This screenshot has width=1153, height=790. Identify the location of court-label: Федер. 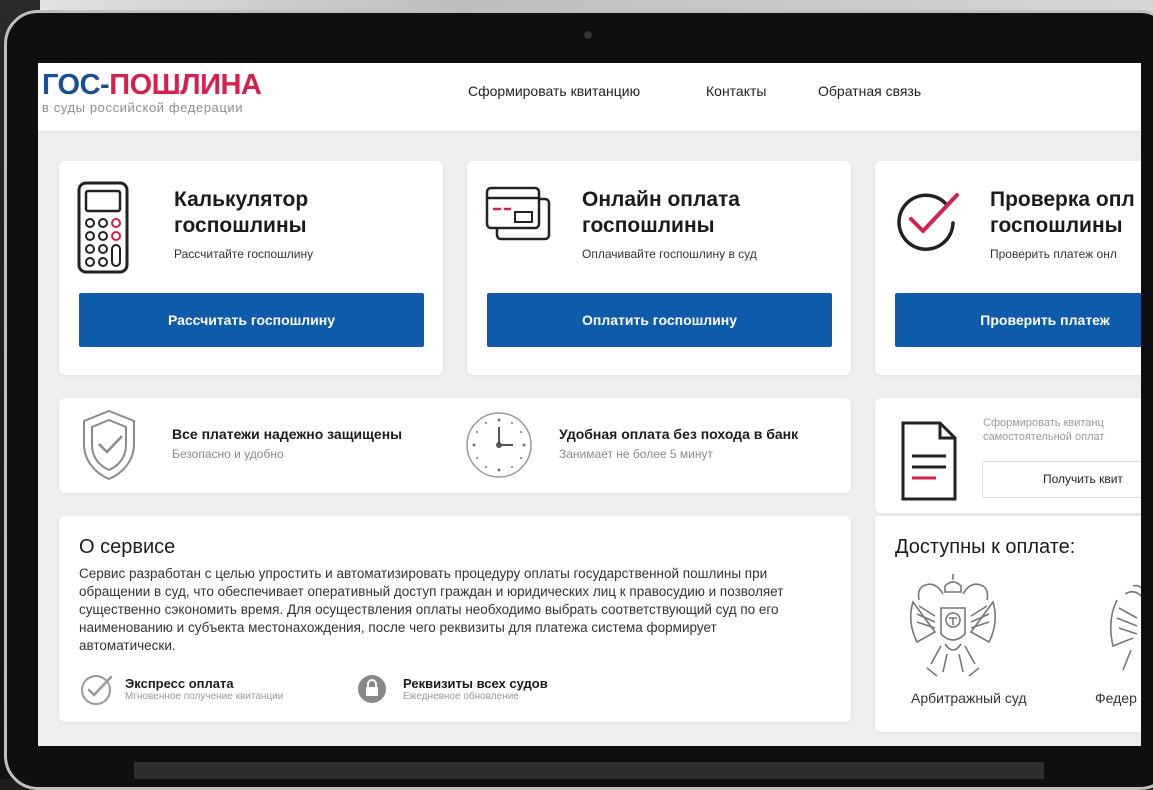
(1116, 698).